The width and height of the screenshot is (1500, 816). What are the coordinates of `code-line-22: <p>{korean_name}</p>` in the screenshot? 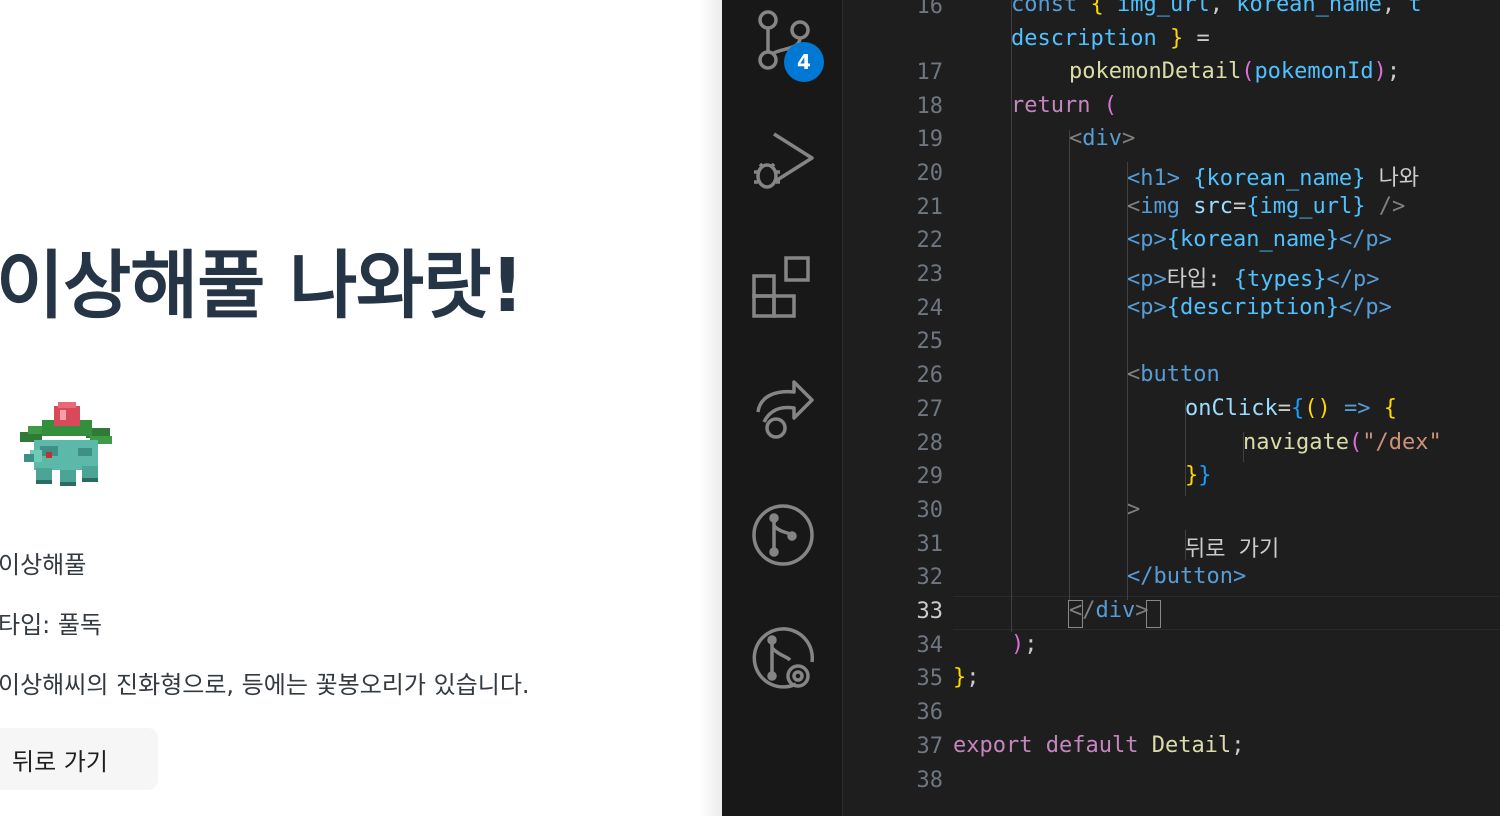 It's located at (1259, 239).